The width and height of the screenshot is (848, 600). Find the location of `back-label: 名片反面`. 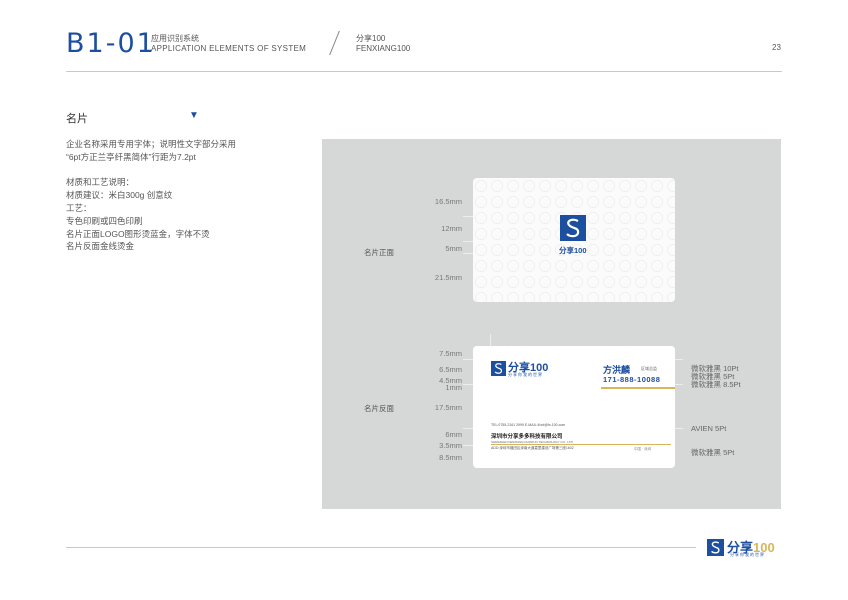

back-label: 名片反面 is located at coordinates (379, 408).